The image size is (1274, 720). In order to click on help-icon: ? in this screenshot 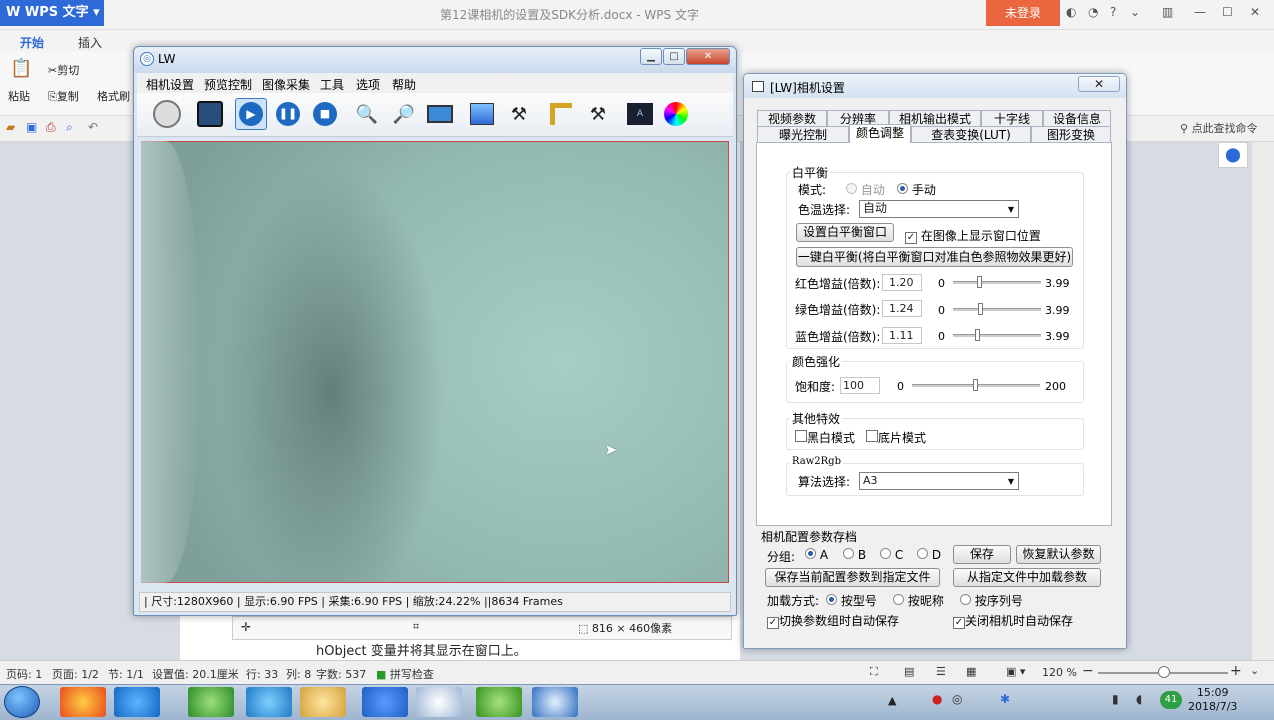, I will do `click(1113, 12)`.